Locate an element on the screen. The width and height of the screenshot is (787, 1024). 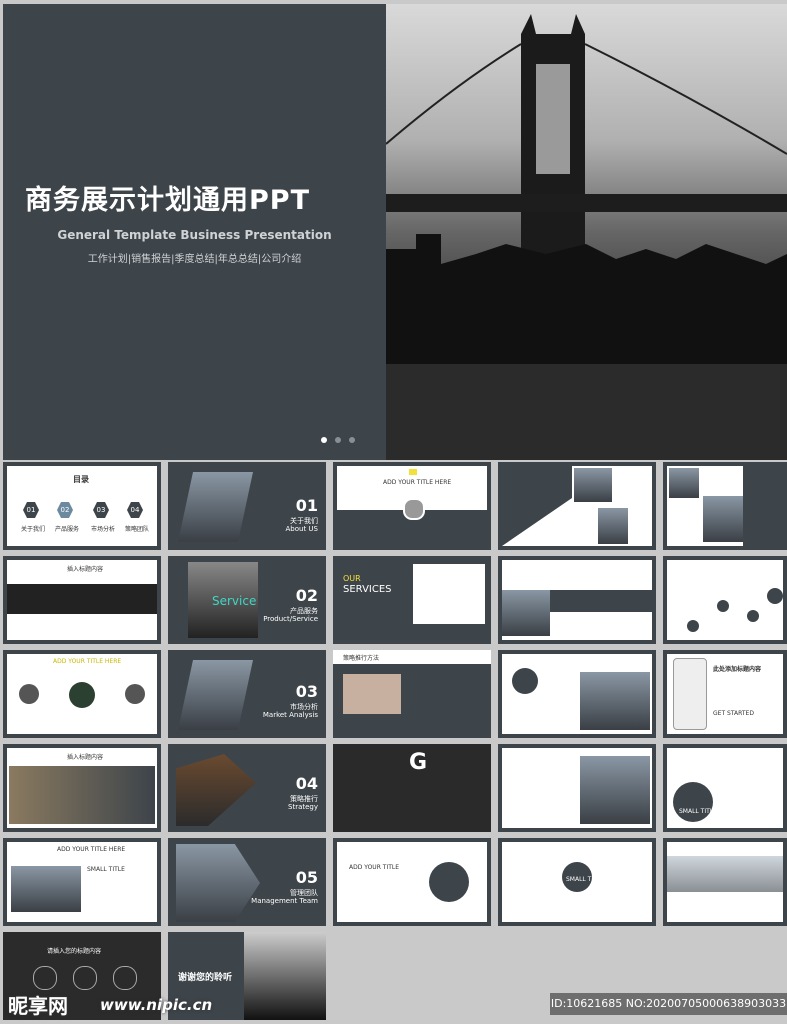
eagle-circle is located at coordinates (449, 882).